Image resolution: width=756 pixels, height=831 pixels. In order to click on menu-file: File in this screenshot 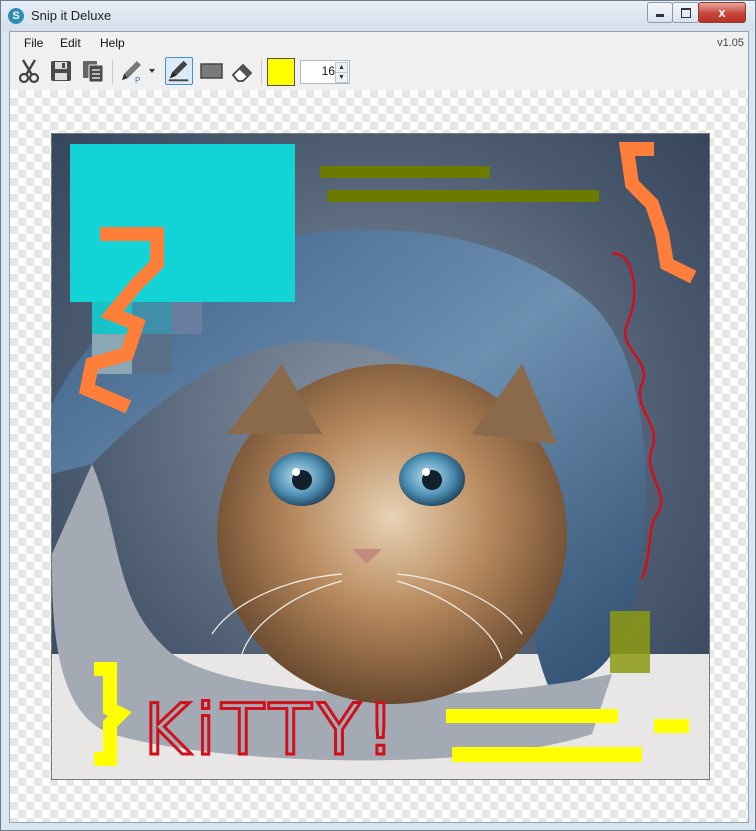, I will do `click(33, 43)`.